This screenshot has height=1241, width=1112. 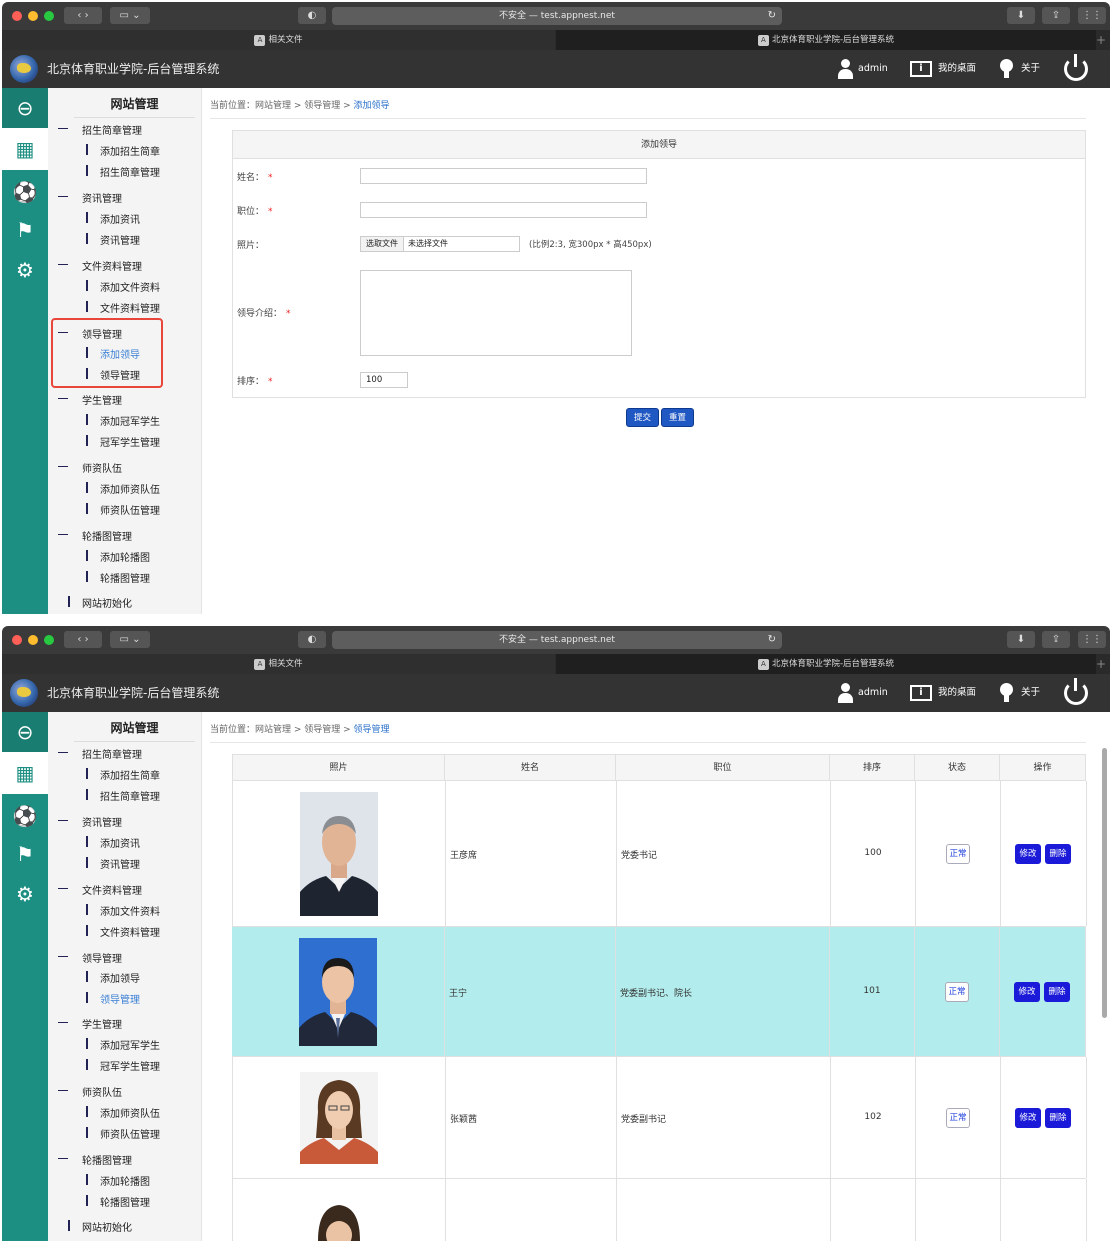 What do you see at coordinates (1104, 883) in the screenshot?
I see `scrollbar` at bounding box center [1104, 883].